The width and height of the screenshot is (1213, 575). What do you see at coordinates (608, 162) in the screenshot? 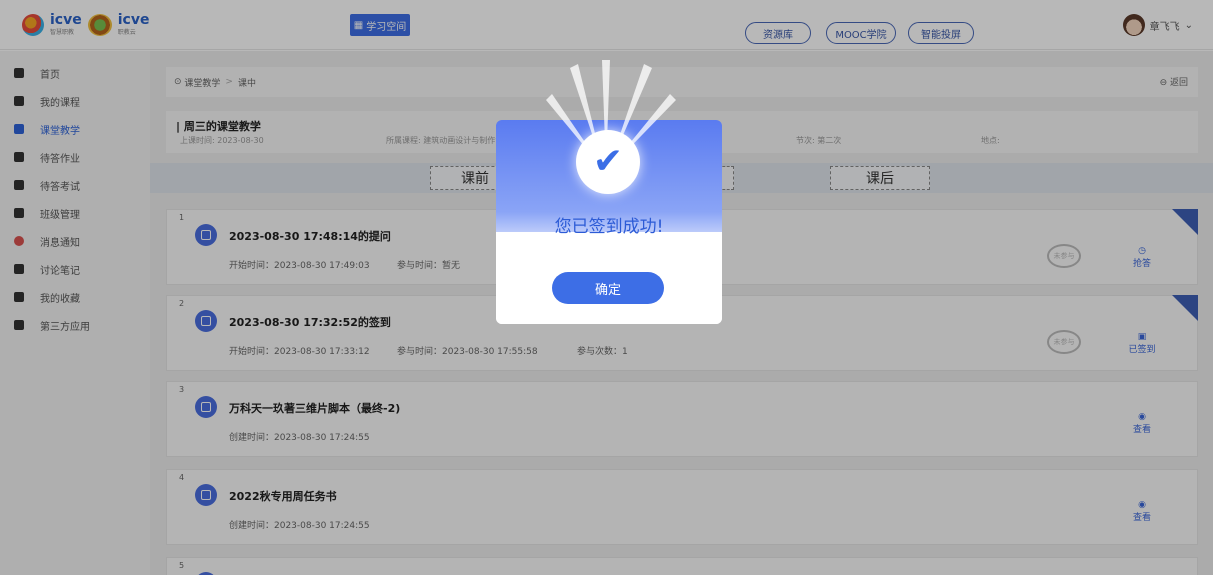
I see `success-check-icon: ✔` at bounding box center [608, 162].